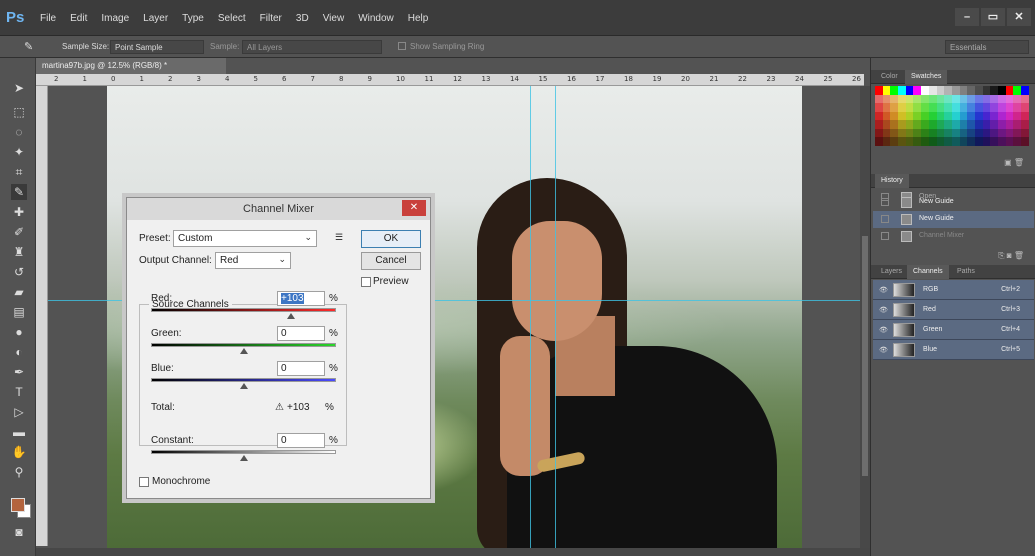 Image resolution: width=1035 pixels, height=556 pixels. I want to click on menu-type: Type, so click(193, 18).